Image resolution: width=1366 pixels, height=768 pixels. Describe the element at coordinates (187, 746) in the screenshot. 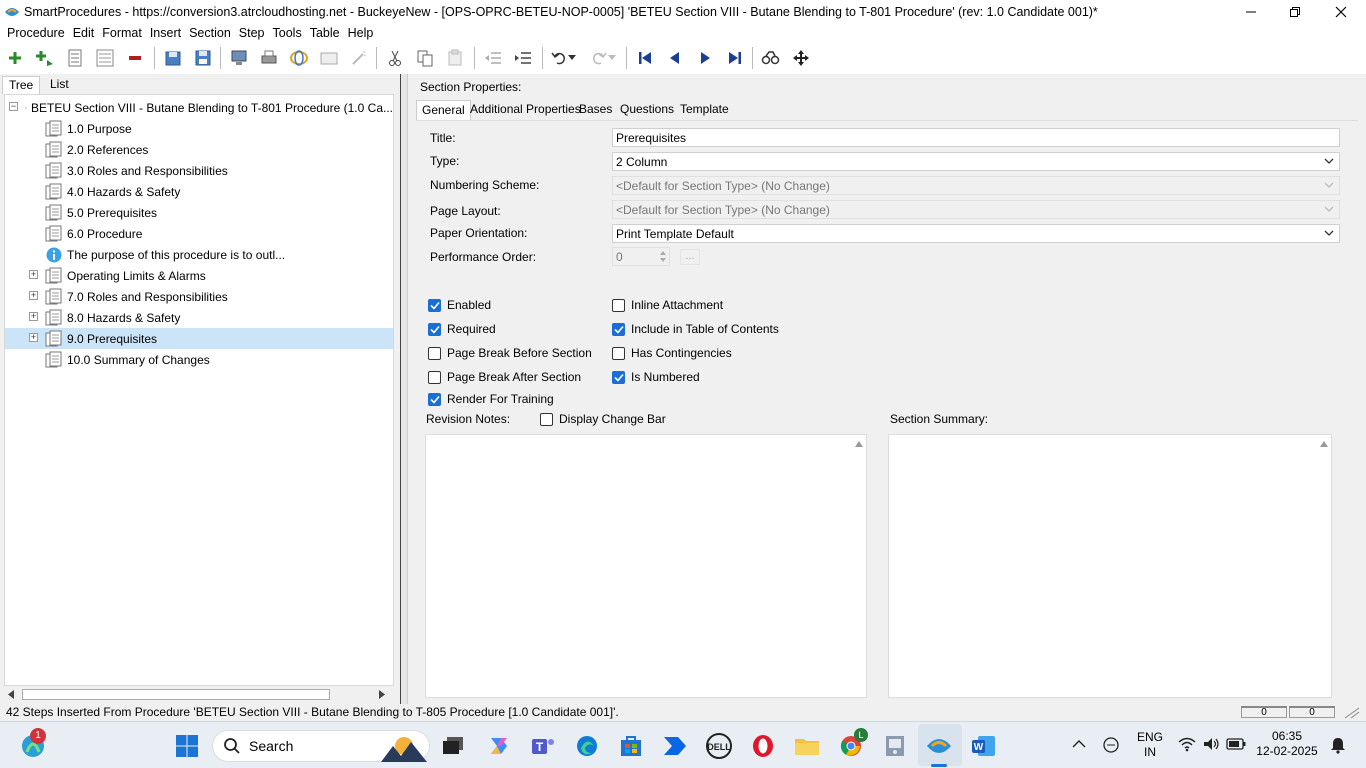

I see `start-button` at that location.